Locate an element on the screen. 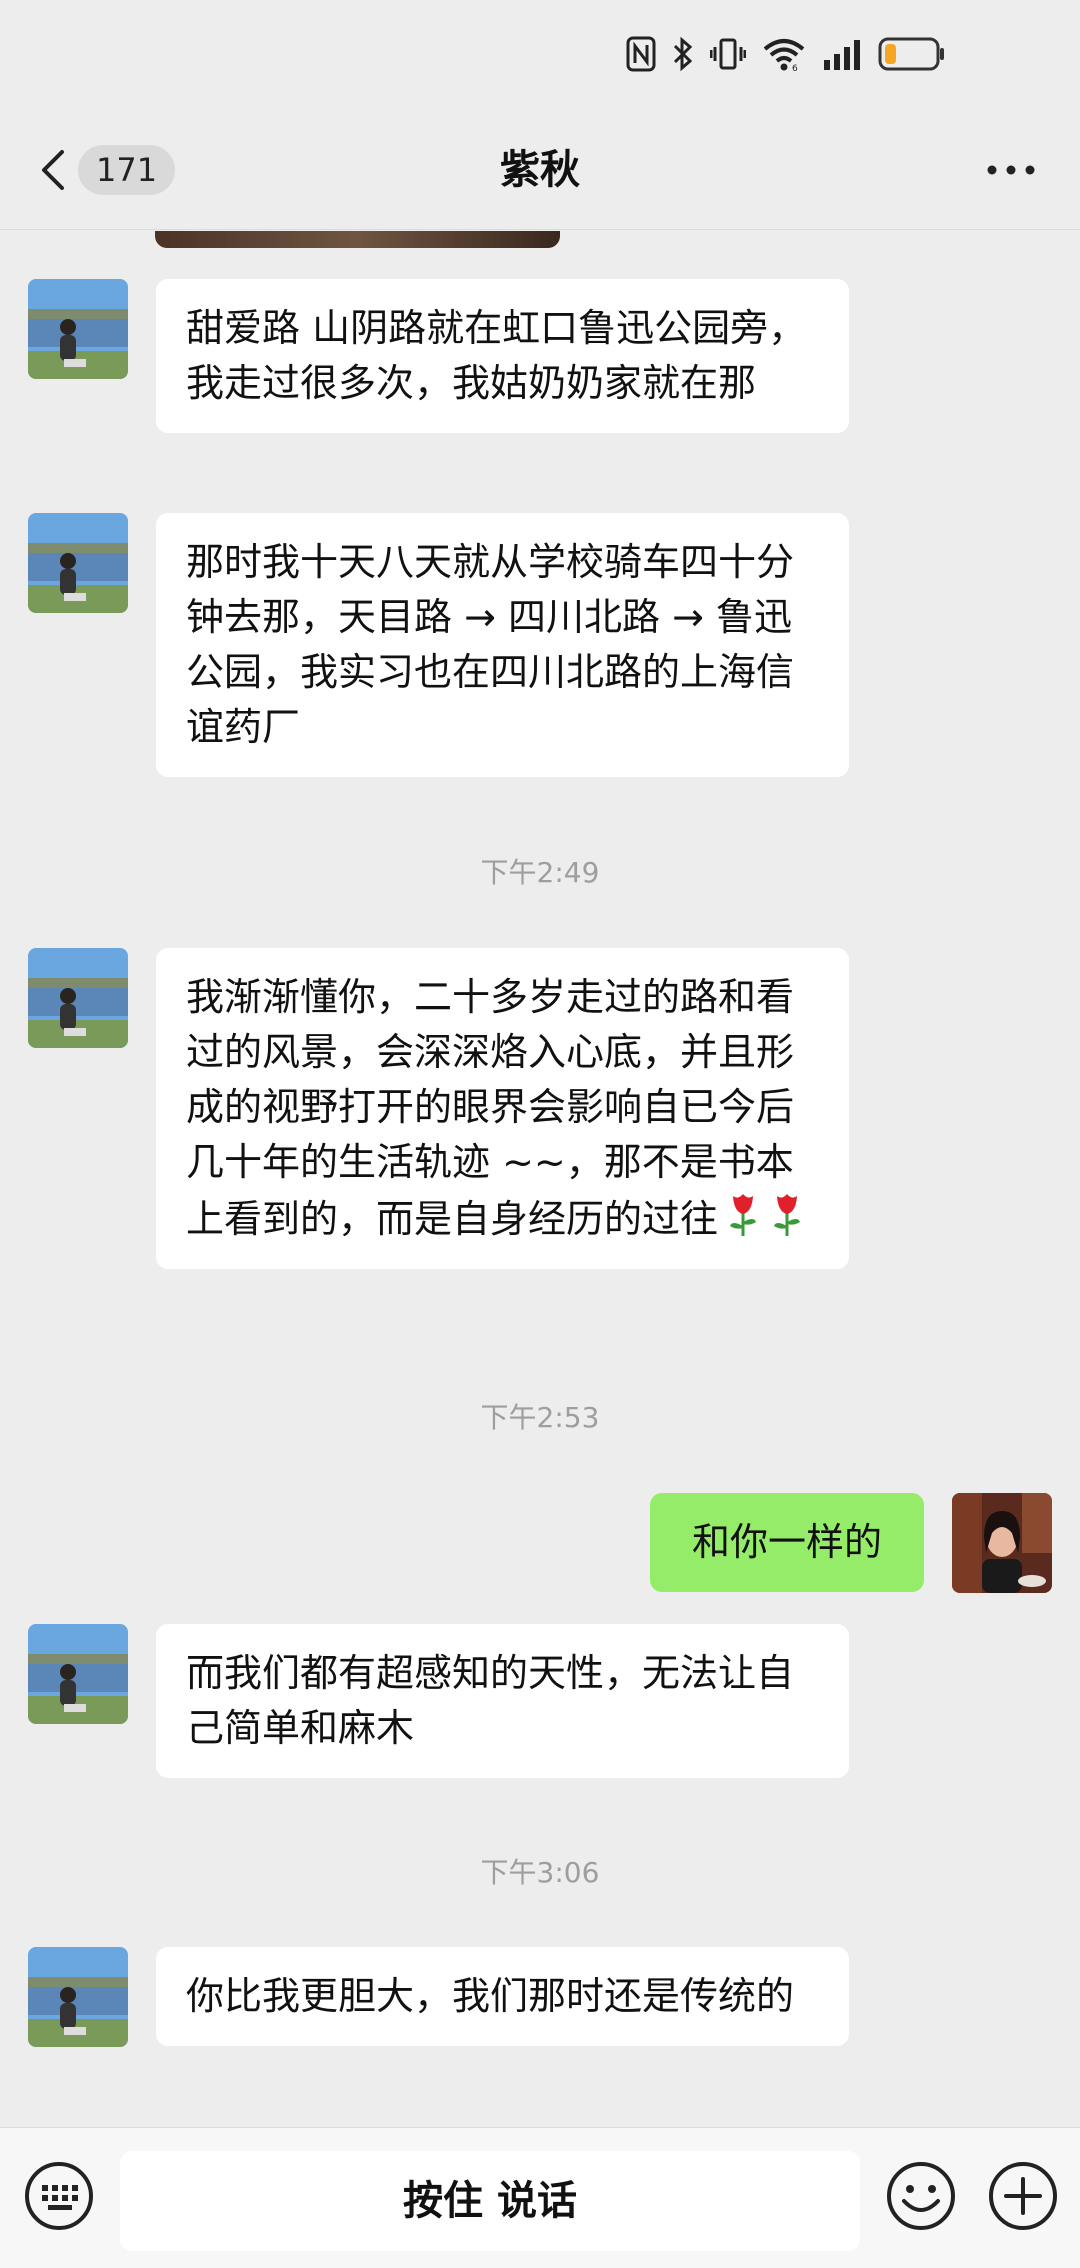 The width and height of the screenshot is (1080, 2268). status-bar: 6 is located at coordinates (540, 55).